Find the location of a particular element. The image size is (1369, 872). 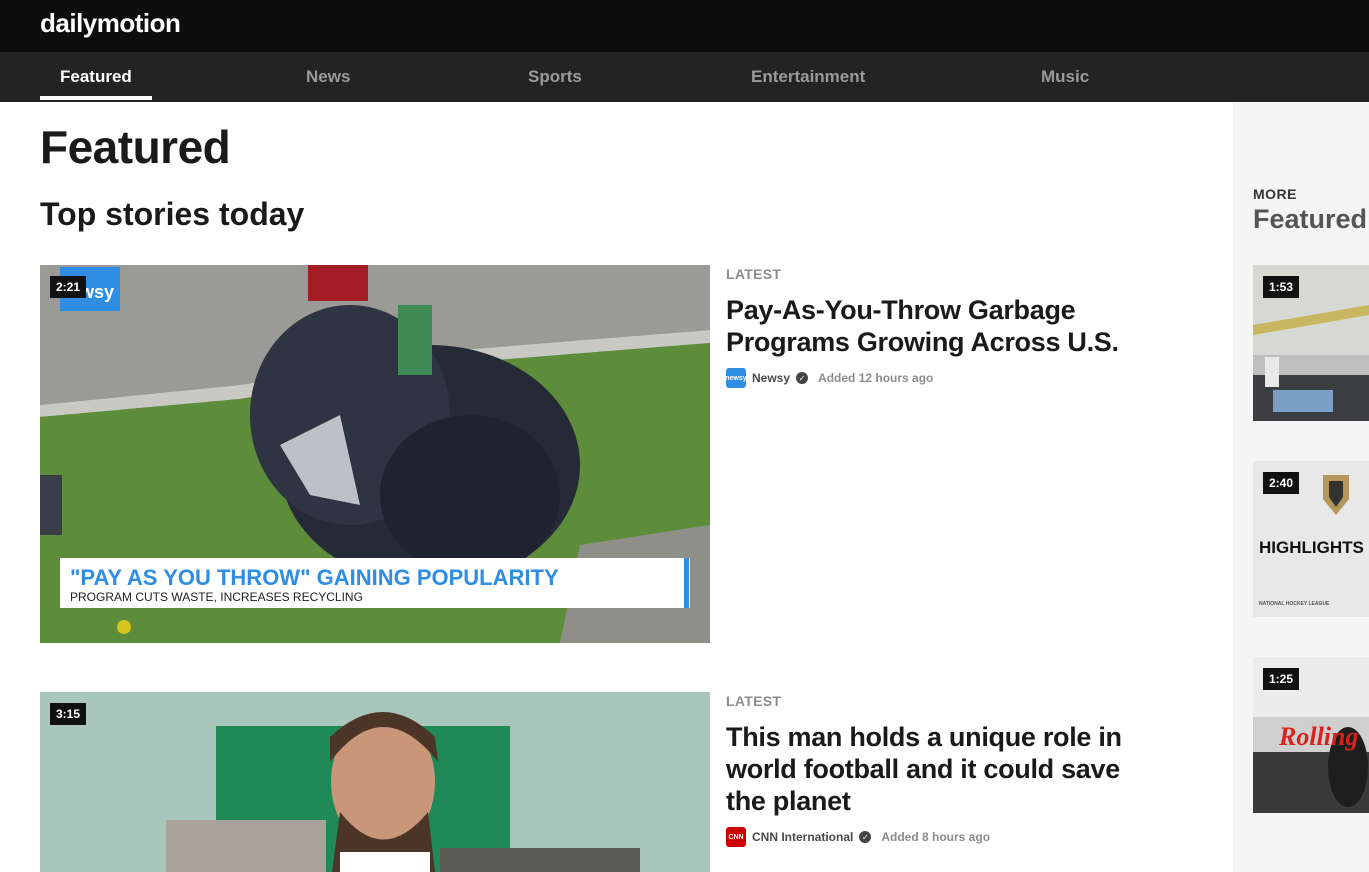

added-time: Added 12 hours ago is located at coordinates (876, 378).